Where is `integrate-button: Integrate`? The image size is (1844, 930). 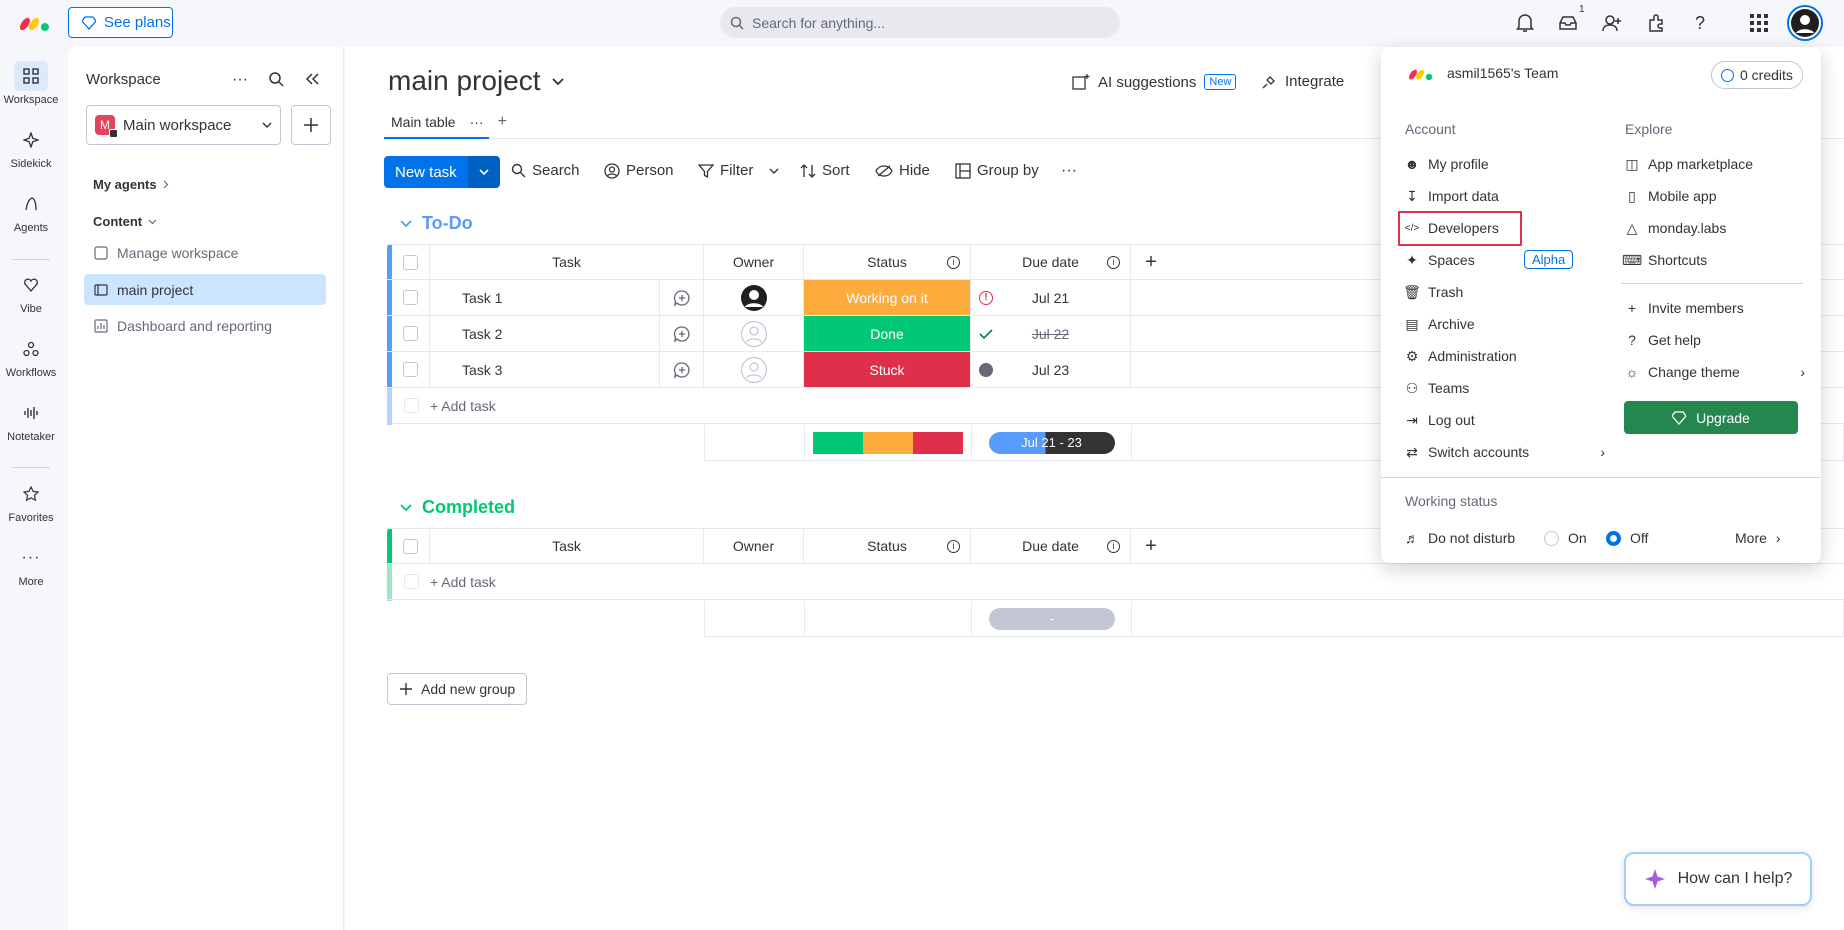 integrate-button: Integrate is located at coordinates (1302, 81).